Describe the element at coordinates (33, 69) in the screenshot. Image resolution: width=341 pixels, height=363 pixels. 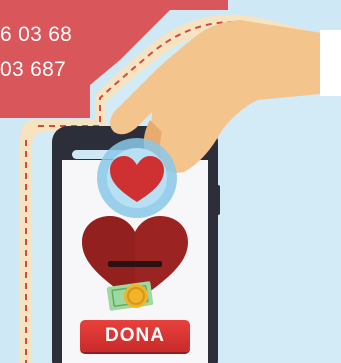
I see `phone-number-line-2: 03 687` at that location.